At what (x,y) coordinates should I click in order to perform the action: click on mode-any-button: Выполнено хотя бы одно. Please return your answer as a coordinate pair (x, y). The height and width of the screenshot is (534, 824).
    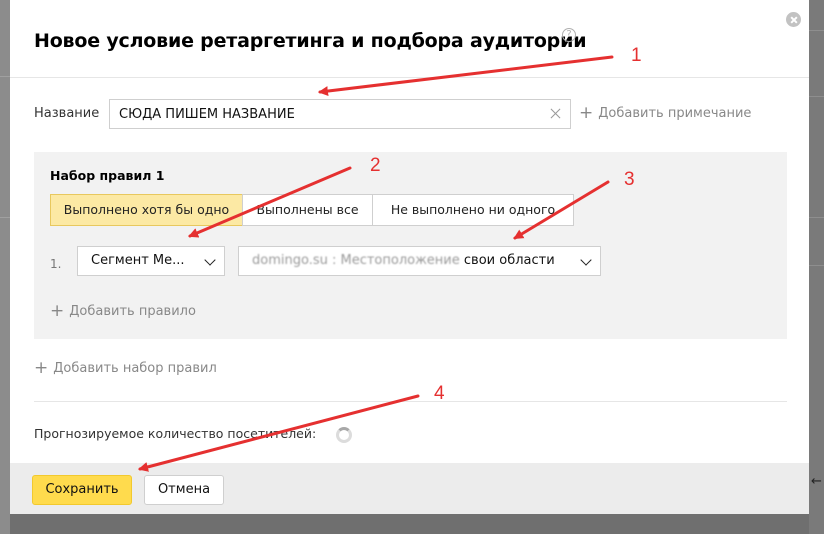
    Looking at the image, I should click on (146, 210).